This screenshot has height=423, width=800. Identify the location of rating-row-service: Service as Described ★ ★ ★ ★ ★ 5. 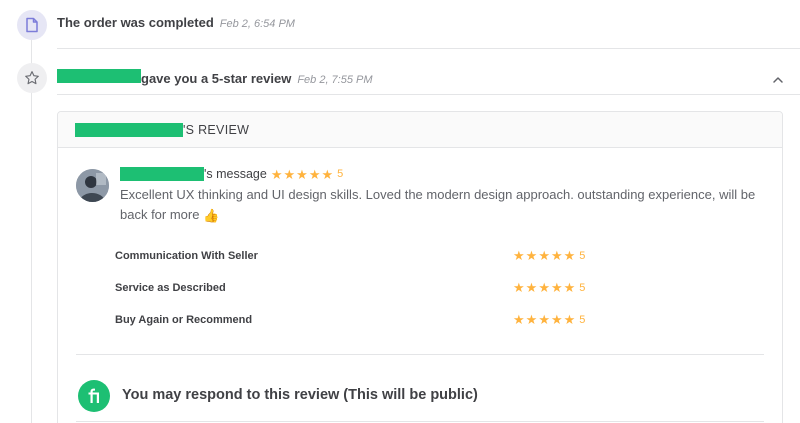
(355, 287).